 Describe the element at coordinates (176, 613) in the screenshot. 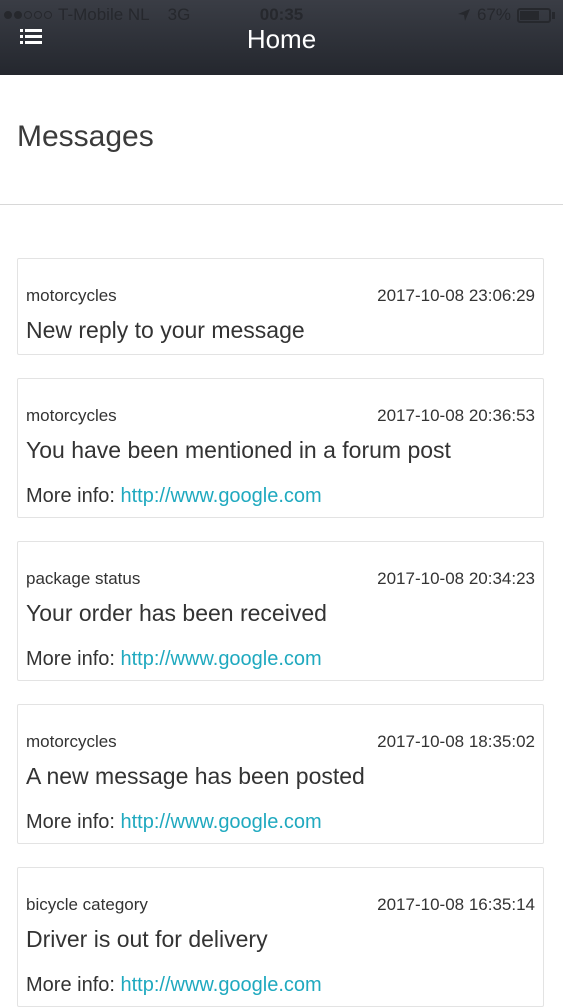

I see `message-title: Your order has been received` at that location.